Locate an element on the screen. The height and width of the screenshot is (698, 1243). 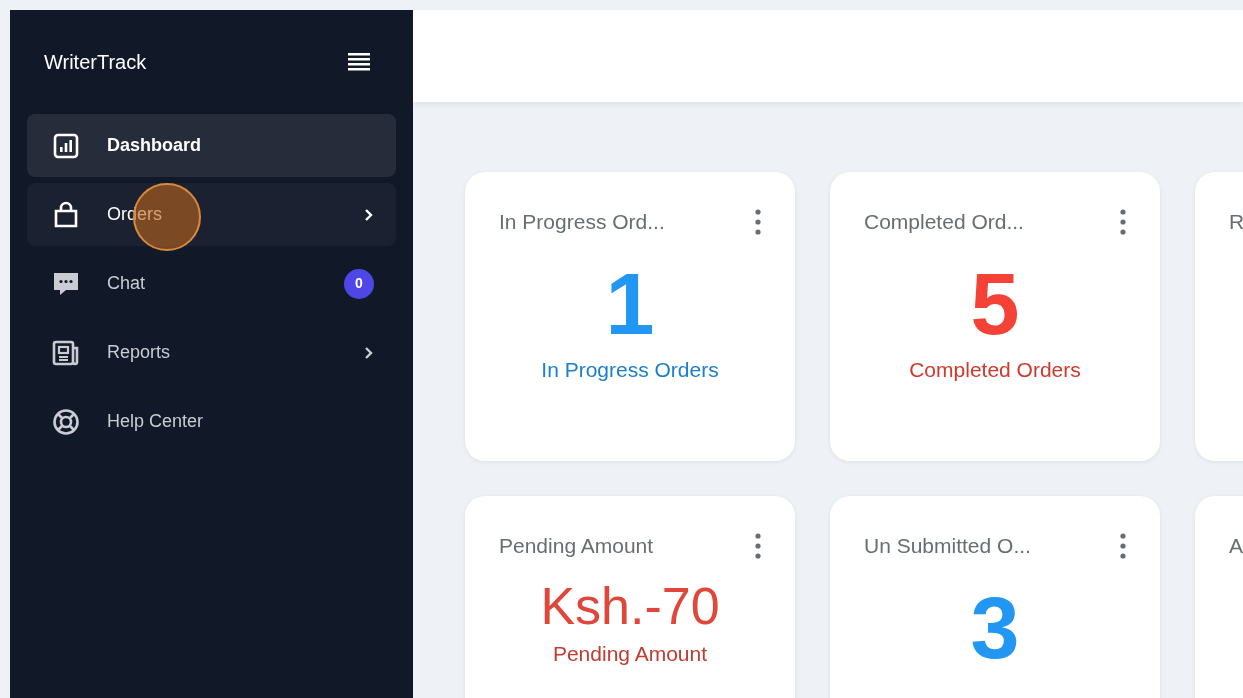
card-title: Pending Amount is located at coordinates (576, 546).